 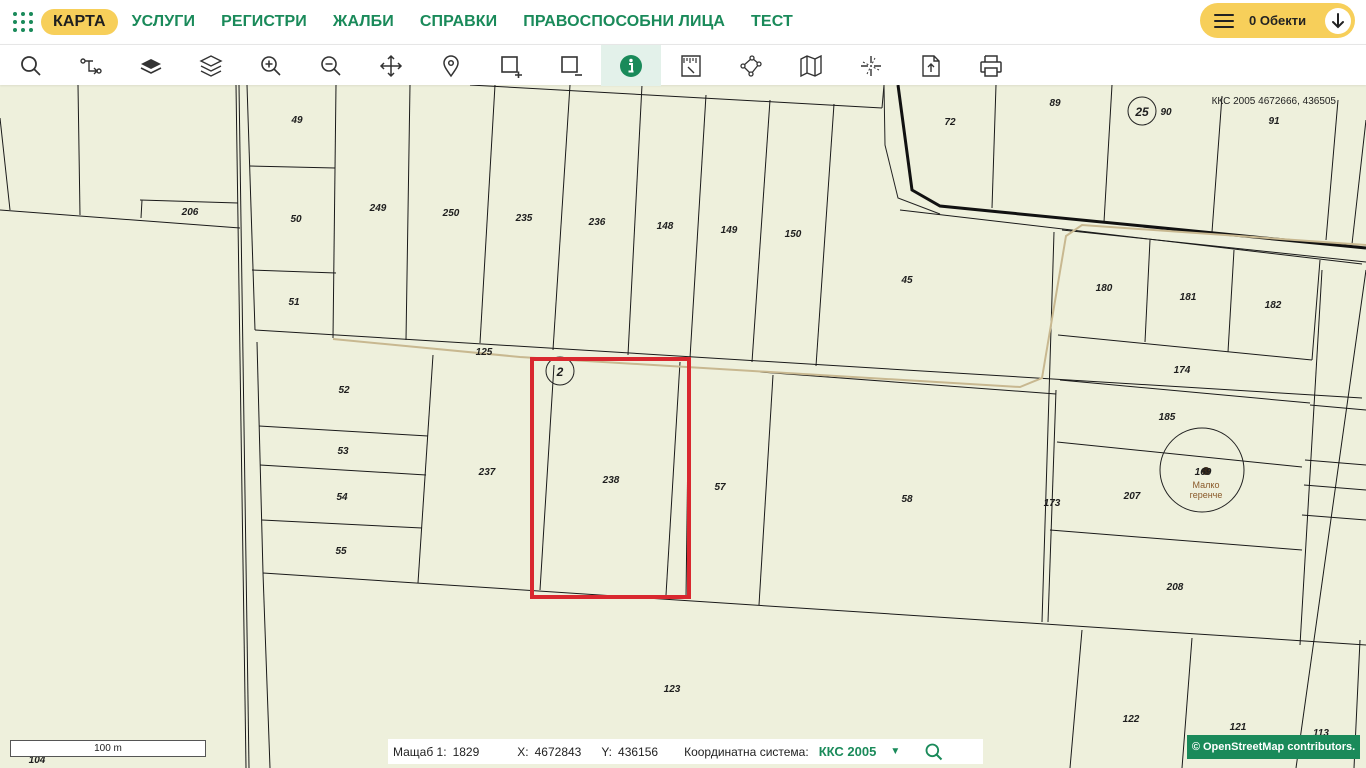 I want to click on route-icon, so click(x=91, y=65).